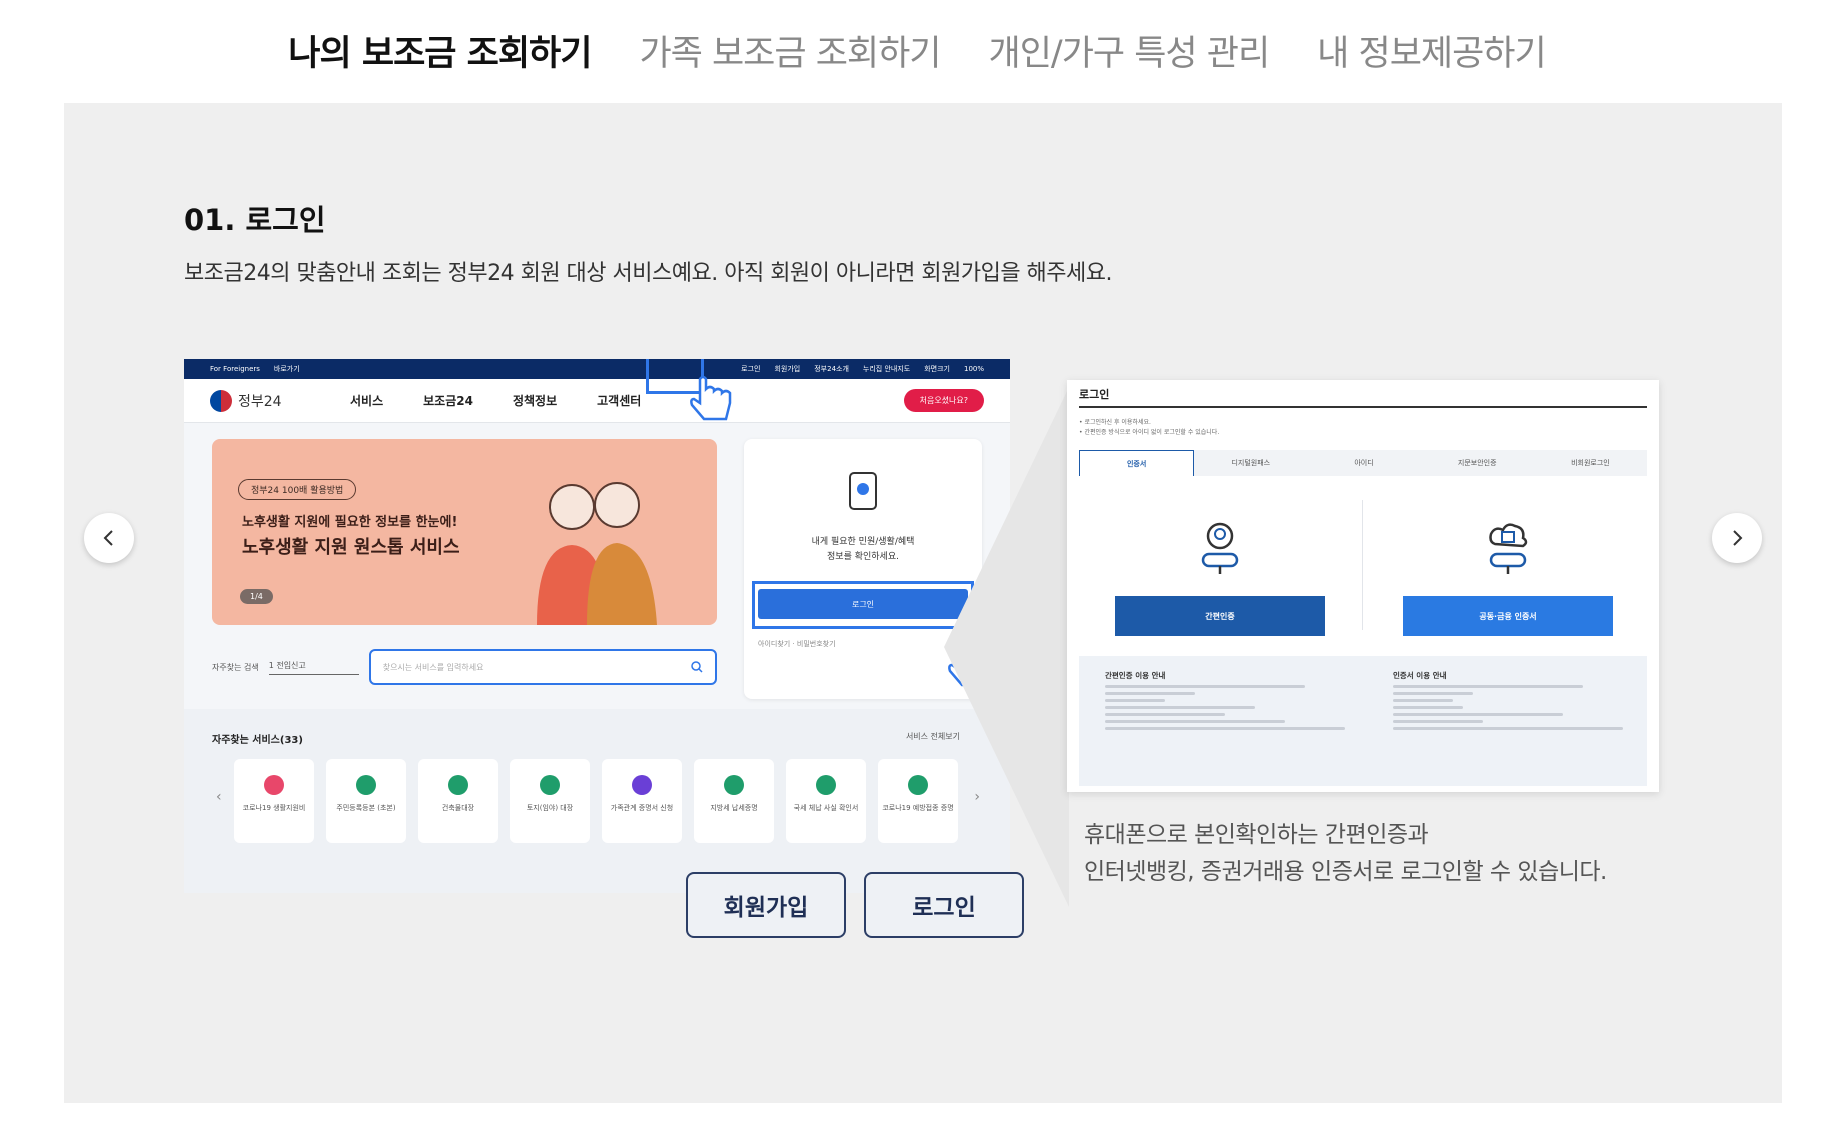 The height and width of the screenshot is (1135, 1834). I want to click on simple-auth-info: 간편인증 이용 안내, so click(1235, 702).